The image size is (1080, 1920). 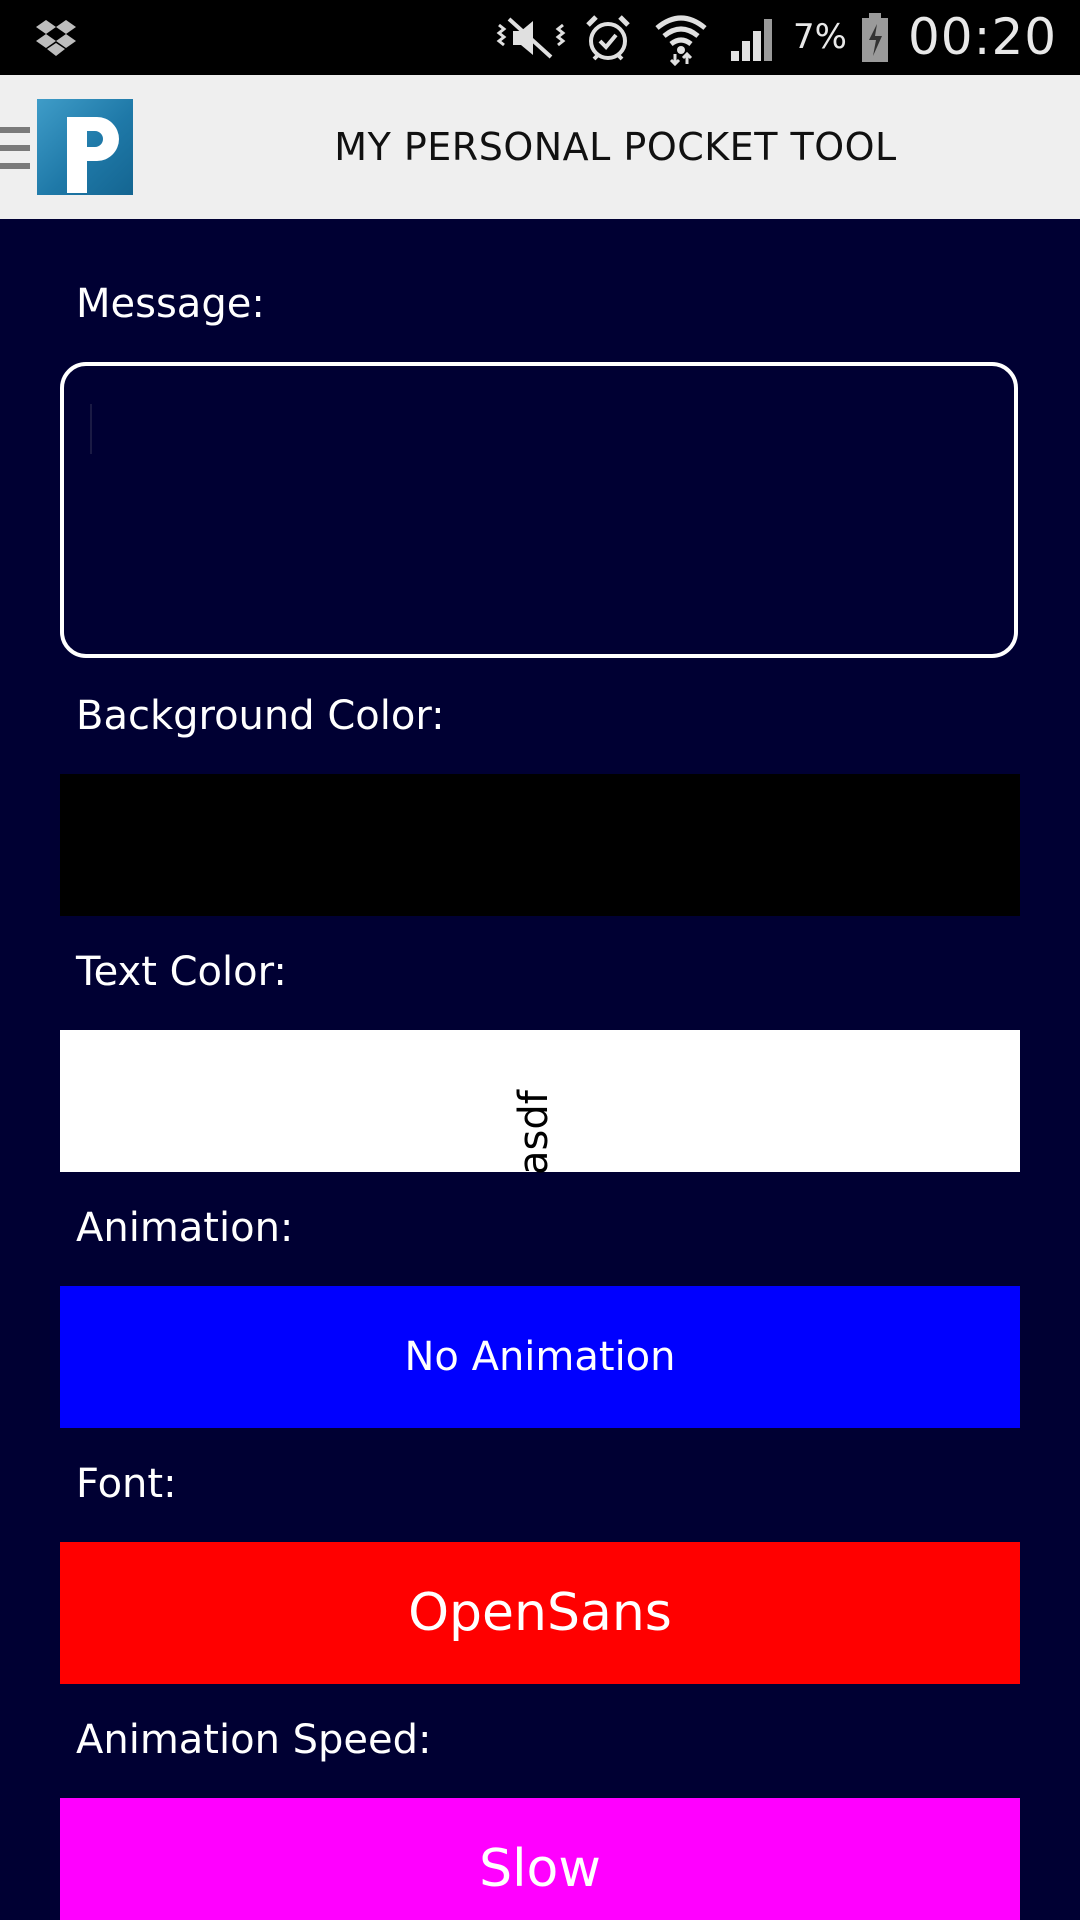 What do you see at coordinates (540, 845) in the screenshot?
I see `background-color-picker` at bounding box center [540, 845].